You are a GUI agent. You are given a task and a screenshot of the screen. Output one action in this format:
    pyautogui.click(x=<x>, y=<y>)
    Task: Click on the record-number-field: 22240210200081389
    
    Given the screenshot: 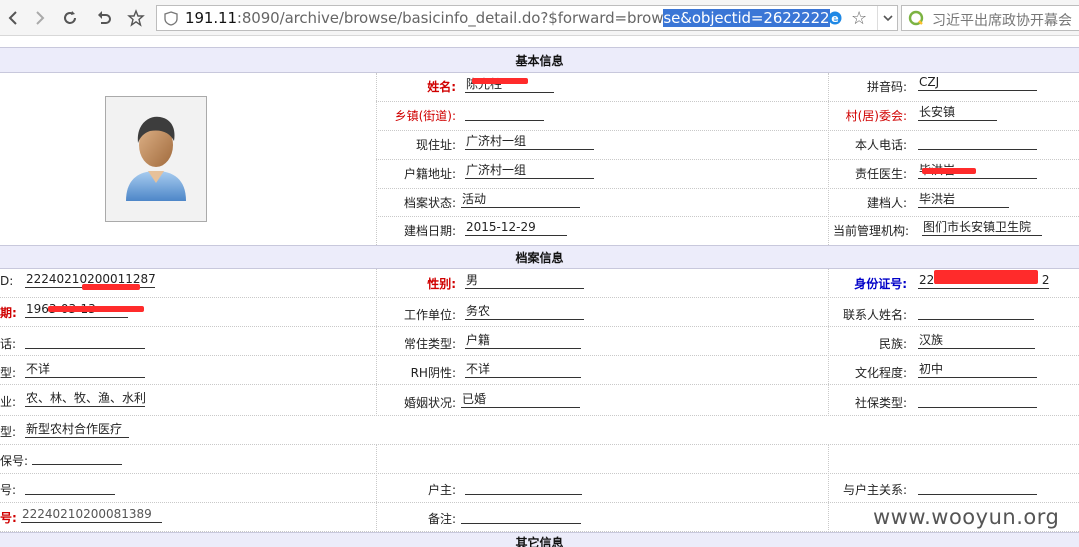 What is the action you would take?
    pyautogui.click(x=91, y=515)
    